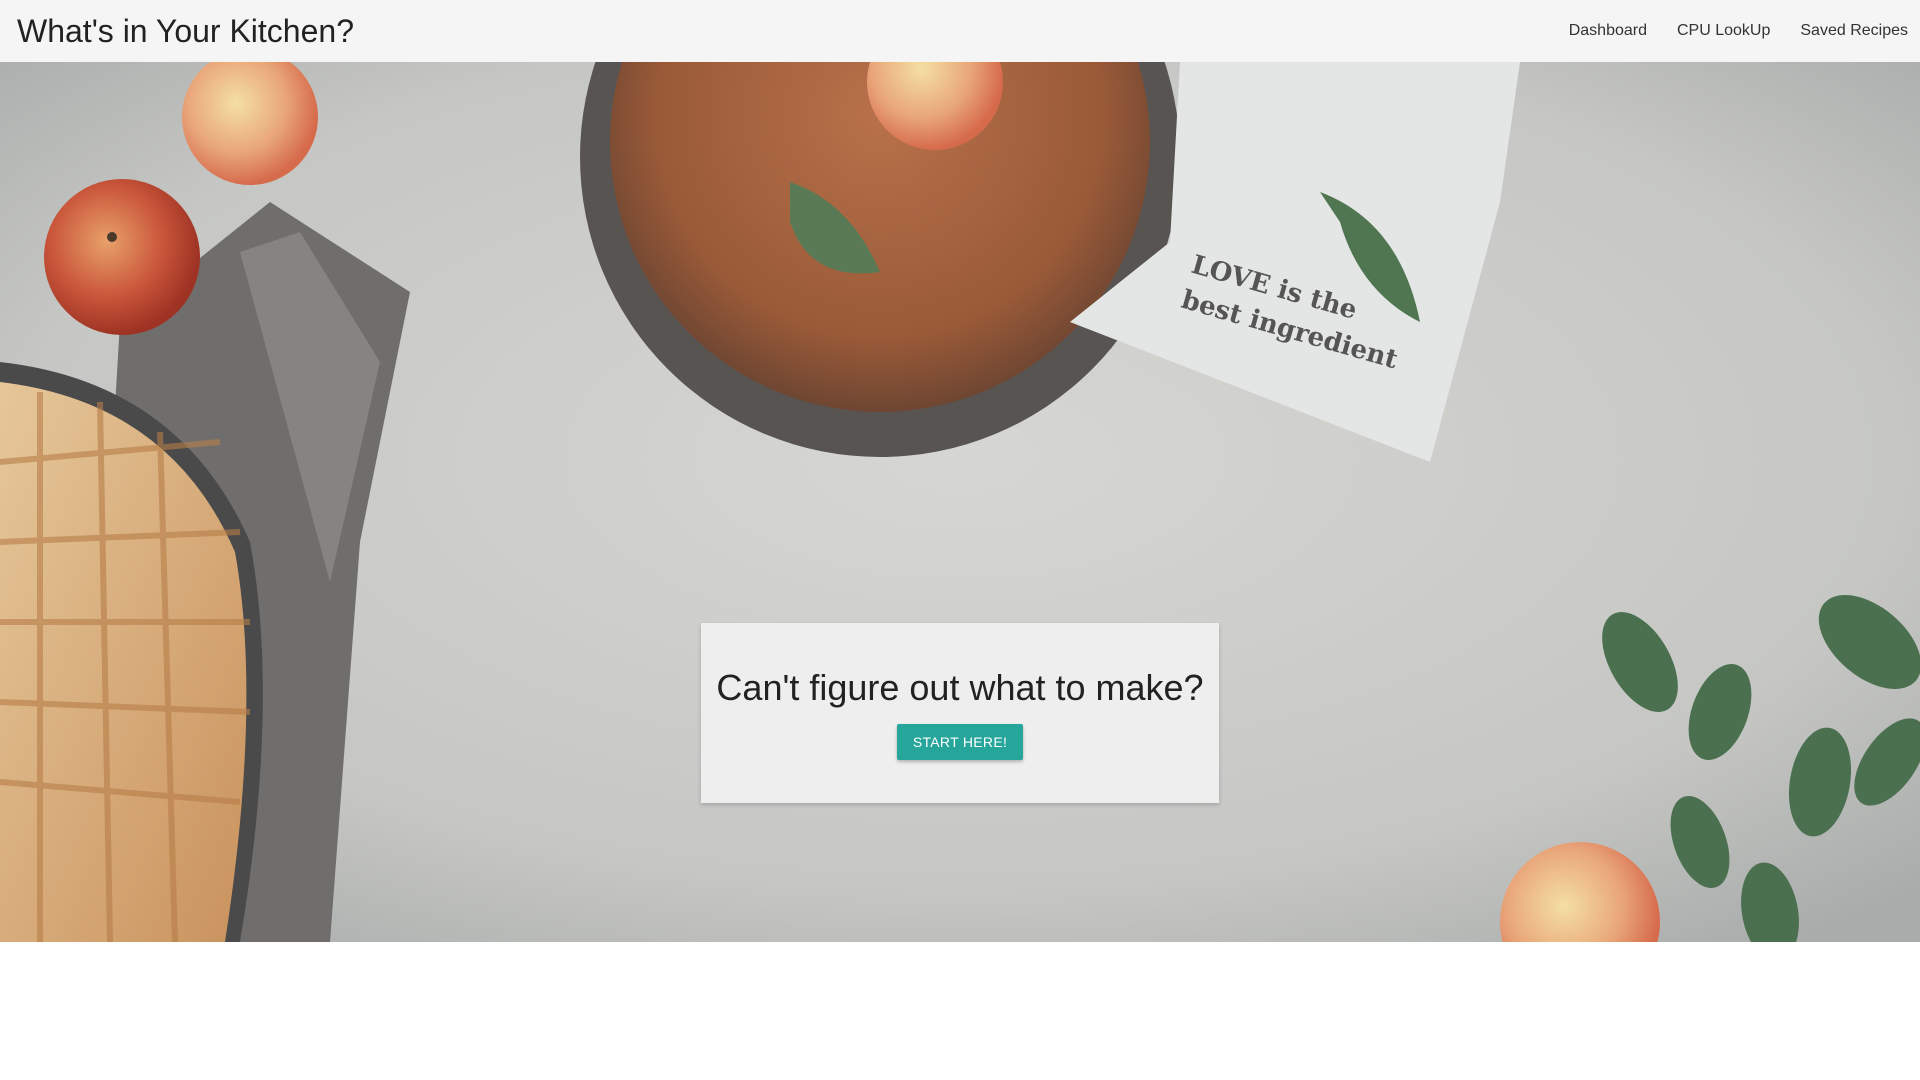 This screenshot has height=1080, width=1920. What do you see at coordinates (122, 257) in the screenshot?
I see `apple-left` at bounding box center [122, 257].